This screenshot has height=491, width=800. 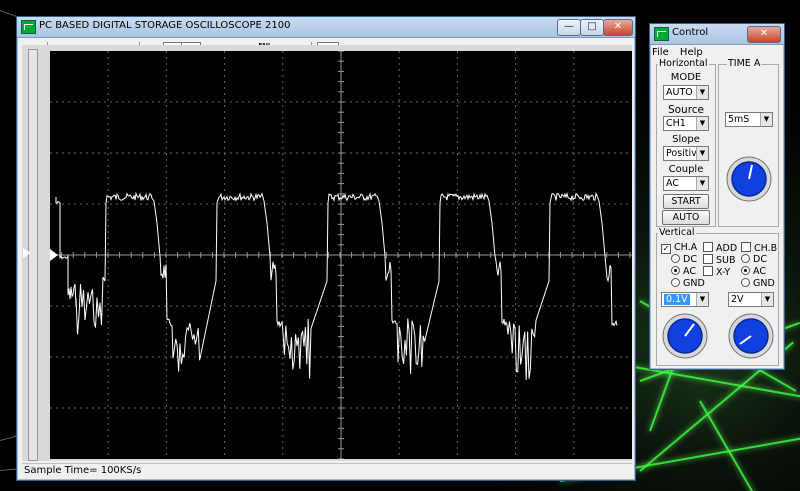 What do you see at coordinates (54, 255) in the screenshot?
I see `trigger-marker-icon` at bounding box center [54, 255].